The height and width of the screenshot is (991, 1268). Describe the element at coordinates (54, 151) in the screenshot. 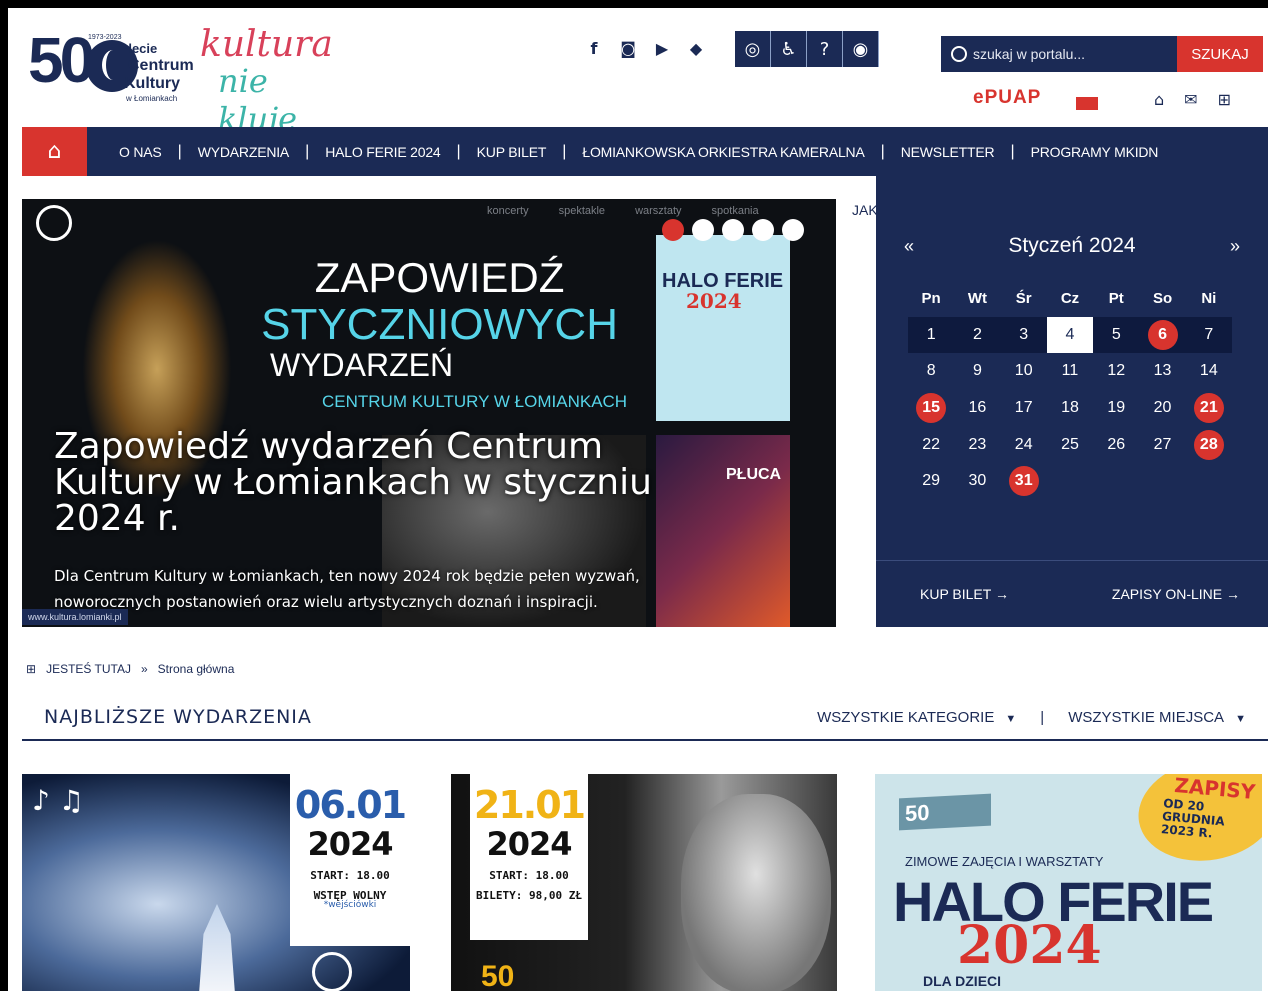

I see `nav-home-button: ⌂` at that location.